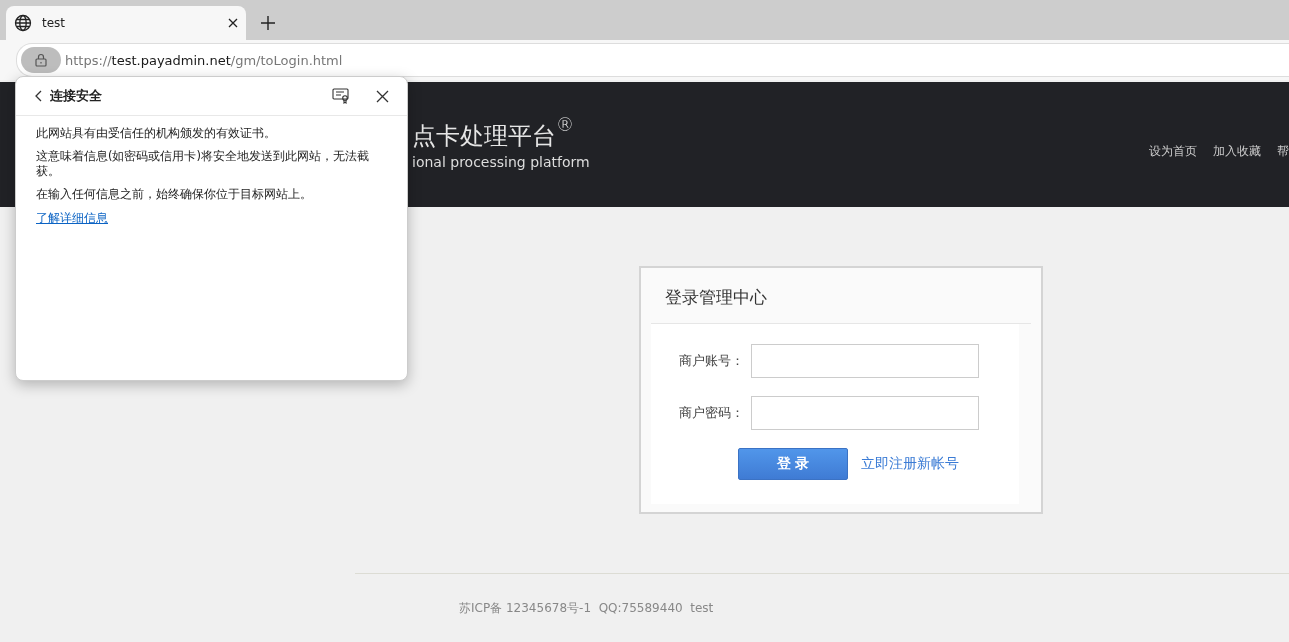  I want to click on learn-more-link: 了解详细信息, so click(72, 218).